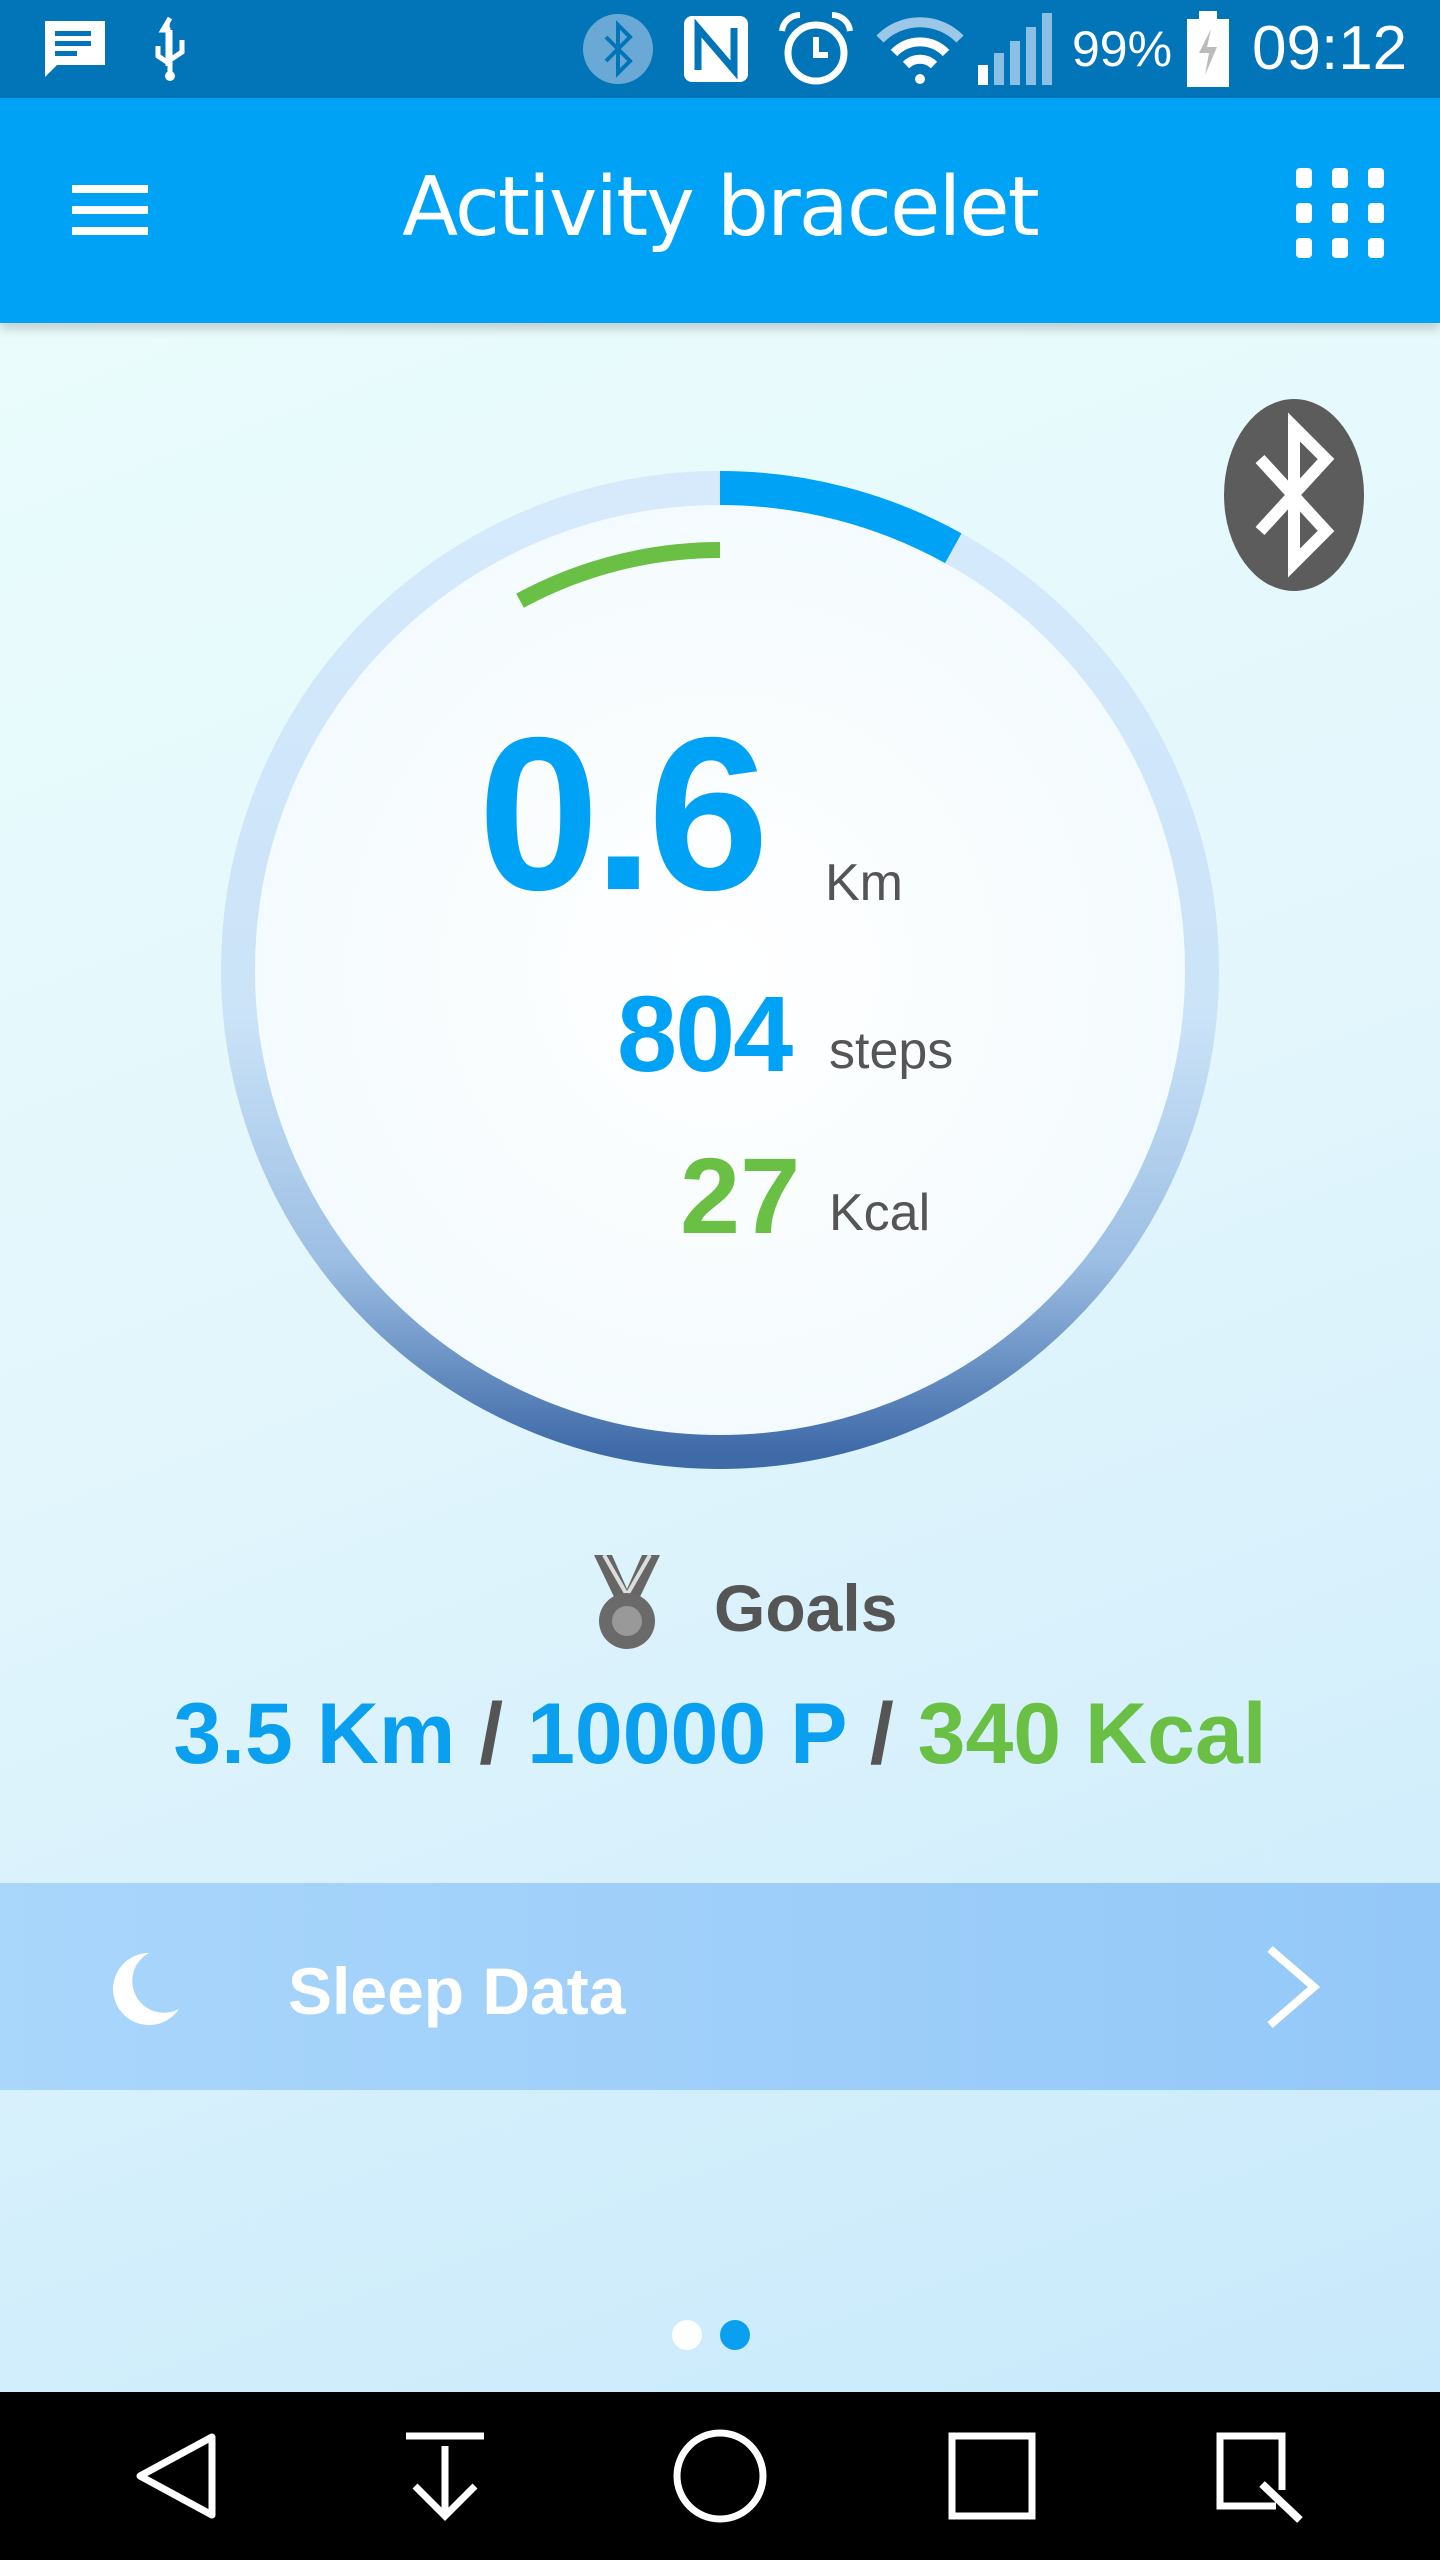 This screenshot has width=1440, height=2560. Describe the element at coordinates (720, 1986) in the screenshot. I see `sleep-data-button: Sleep Data` at that location.